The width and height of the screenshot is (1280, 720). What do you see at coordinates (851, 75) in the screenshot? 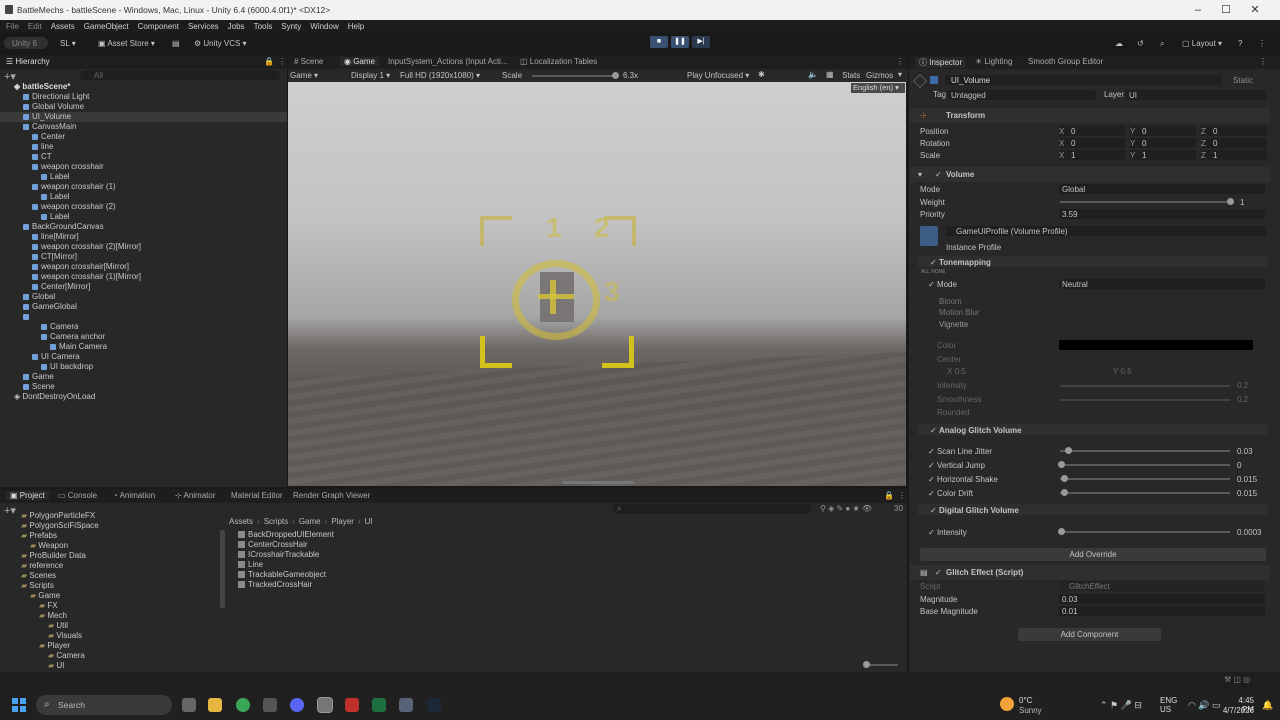
I see `stats-button: Stats` at bounding box center [851, 75].